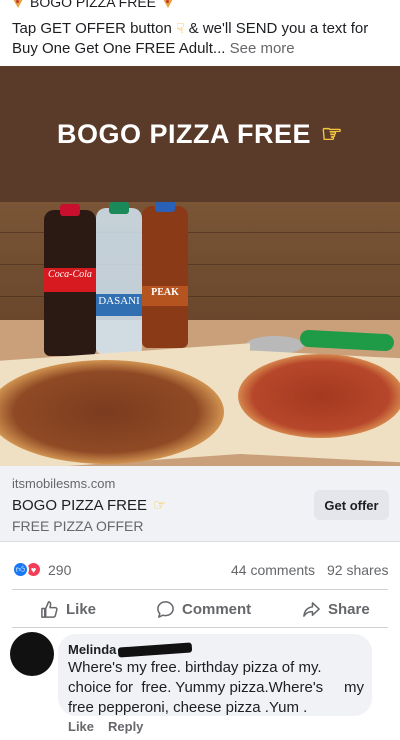  What do you see at coordinates (78, 526) in the screenshot?
I see `link-subtitle: FREE PIZZA OFFER` at bounding box center [78, 526].